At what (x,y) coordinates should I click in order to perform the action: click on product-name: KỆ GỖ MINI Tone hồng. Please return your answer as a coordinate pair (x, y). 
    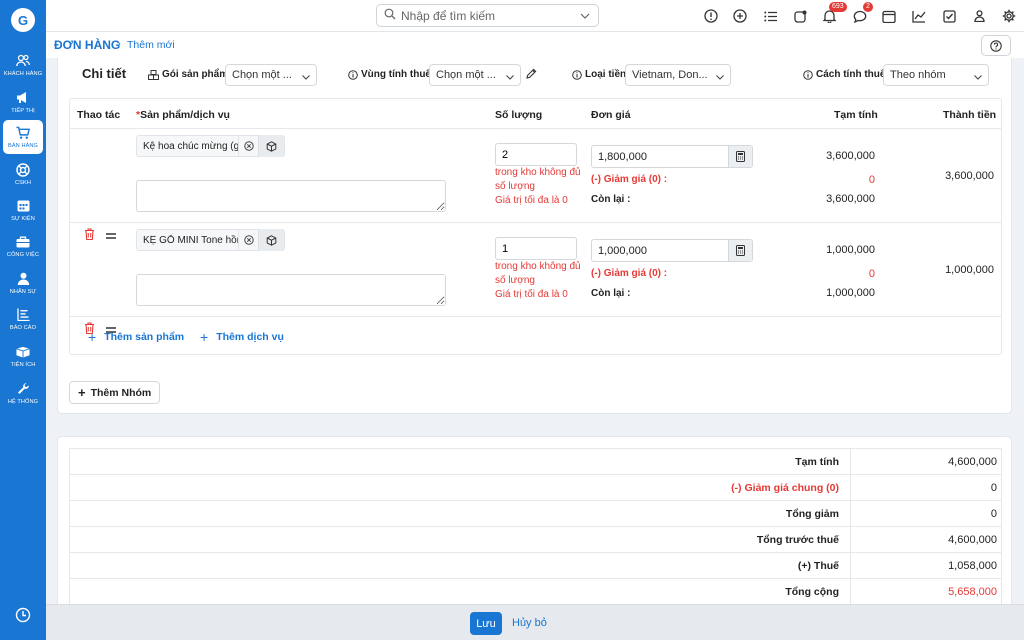
    Looking at the image, I should click on (190, 240).